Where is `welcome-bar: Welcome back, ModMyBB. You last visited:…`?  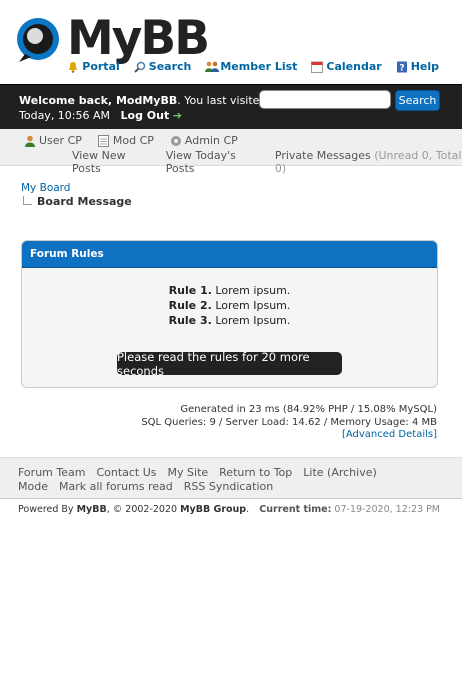
welcome-bar: Welcome back, ModMyBB. You last visited:… is located at coordinates (231, 106).